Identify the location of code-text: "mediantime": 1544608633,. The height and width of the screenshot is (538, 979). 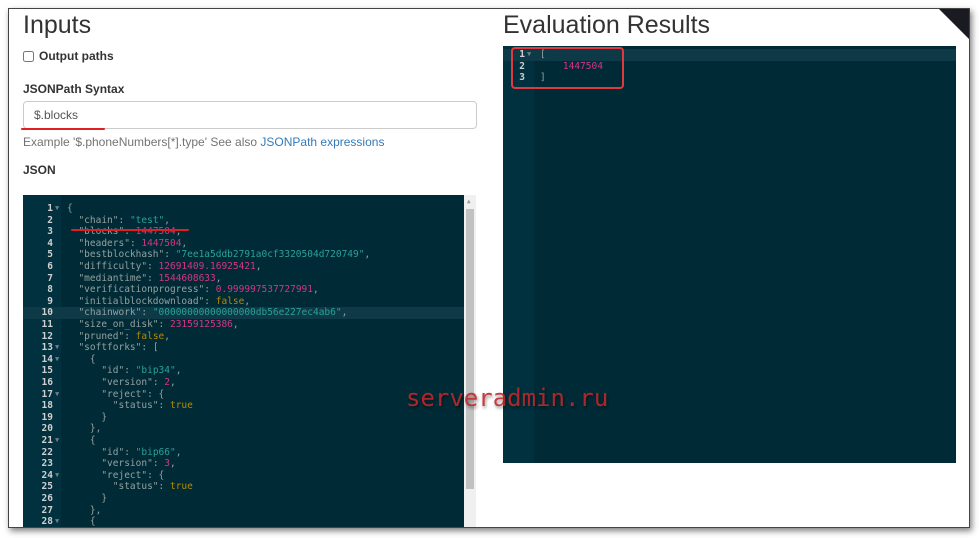
(144, 279).